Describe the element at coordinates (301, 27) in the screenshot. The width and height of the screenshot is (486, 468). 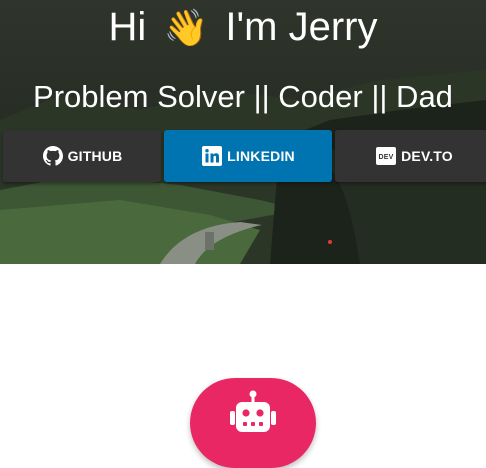
I see `name-text: I'm Jerry` at that location.